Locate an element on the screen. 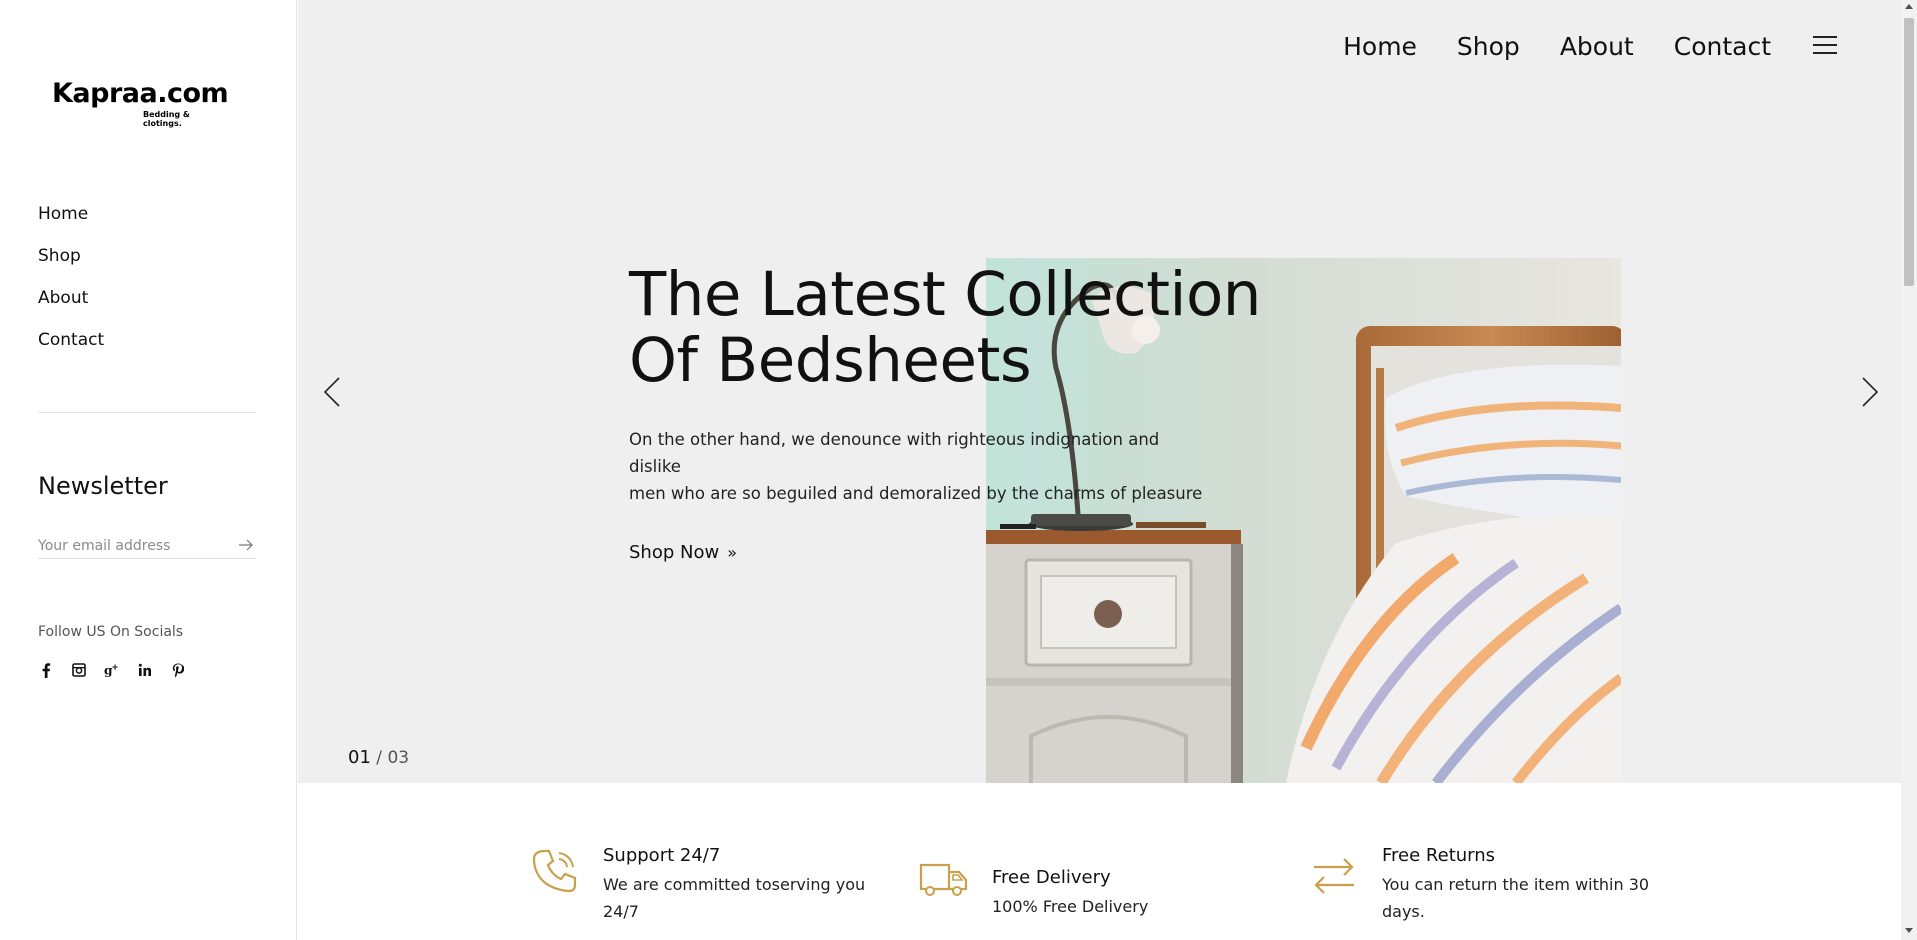 The height and width of the screenshot is (940, 1917). nav-shop: Shop is located at coordinates (1488, 46).